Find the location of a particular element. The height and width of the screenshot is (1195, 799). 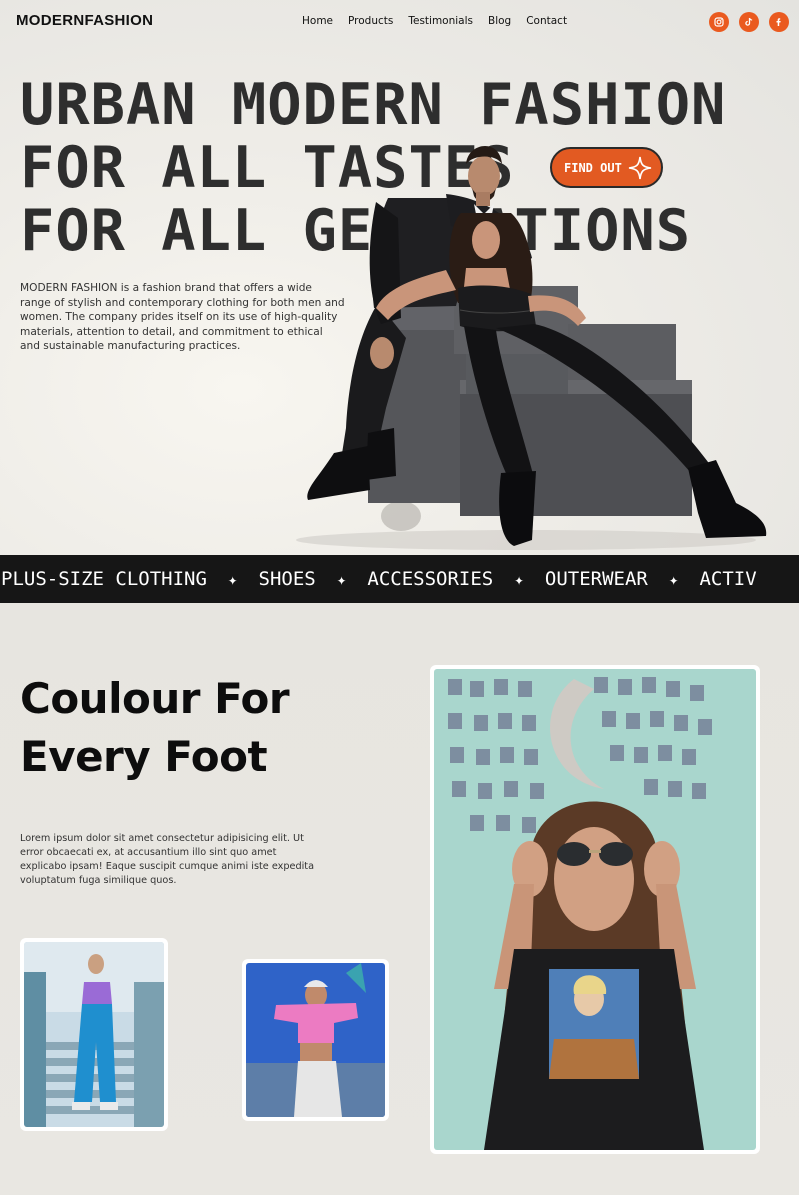

nav-link-testimonials: Testimonials is located at coordinates (440, 21).